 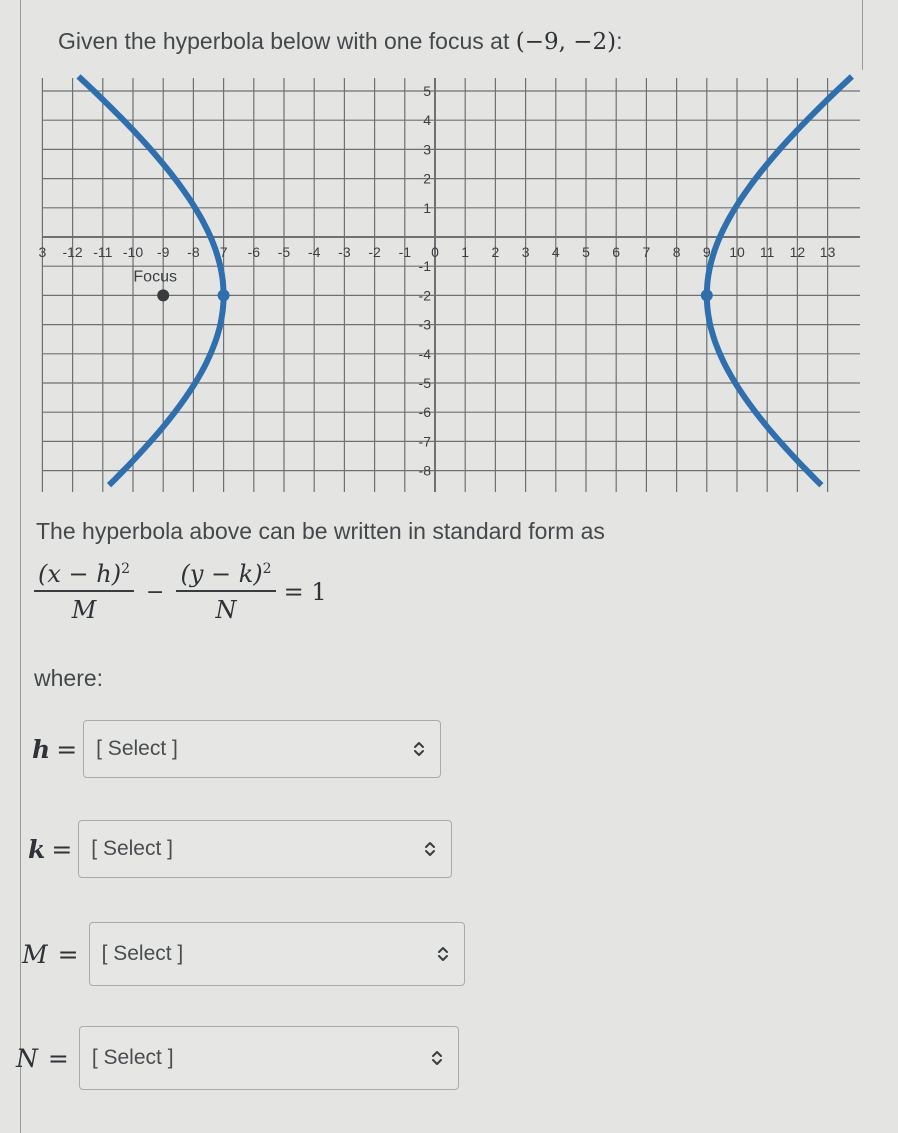 What do you see at coordinates (435, 252) in the screenshot?
I see `x-tick-label: 0` at bounding box center [435, 252].